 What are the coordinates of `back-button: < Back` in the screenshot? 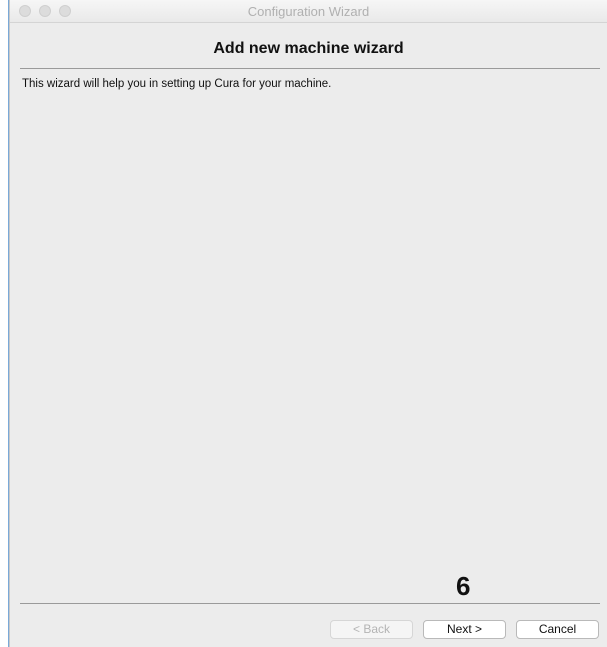 It's located at (371, 629).